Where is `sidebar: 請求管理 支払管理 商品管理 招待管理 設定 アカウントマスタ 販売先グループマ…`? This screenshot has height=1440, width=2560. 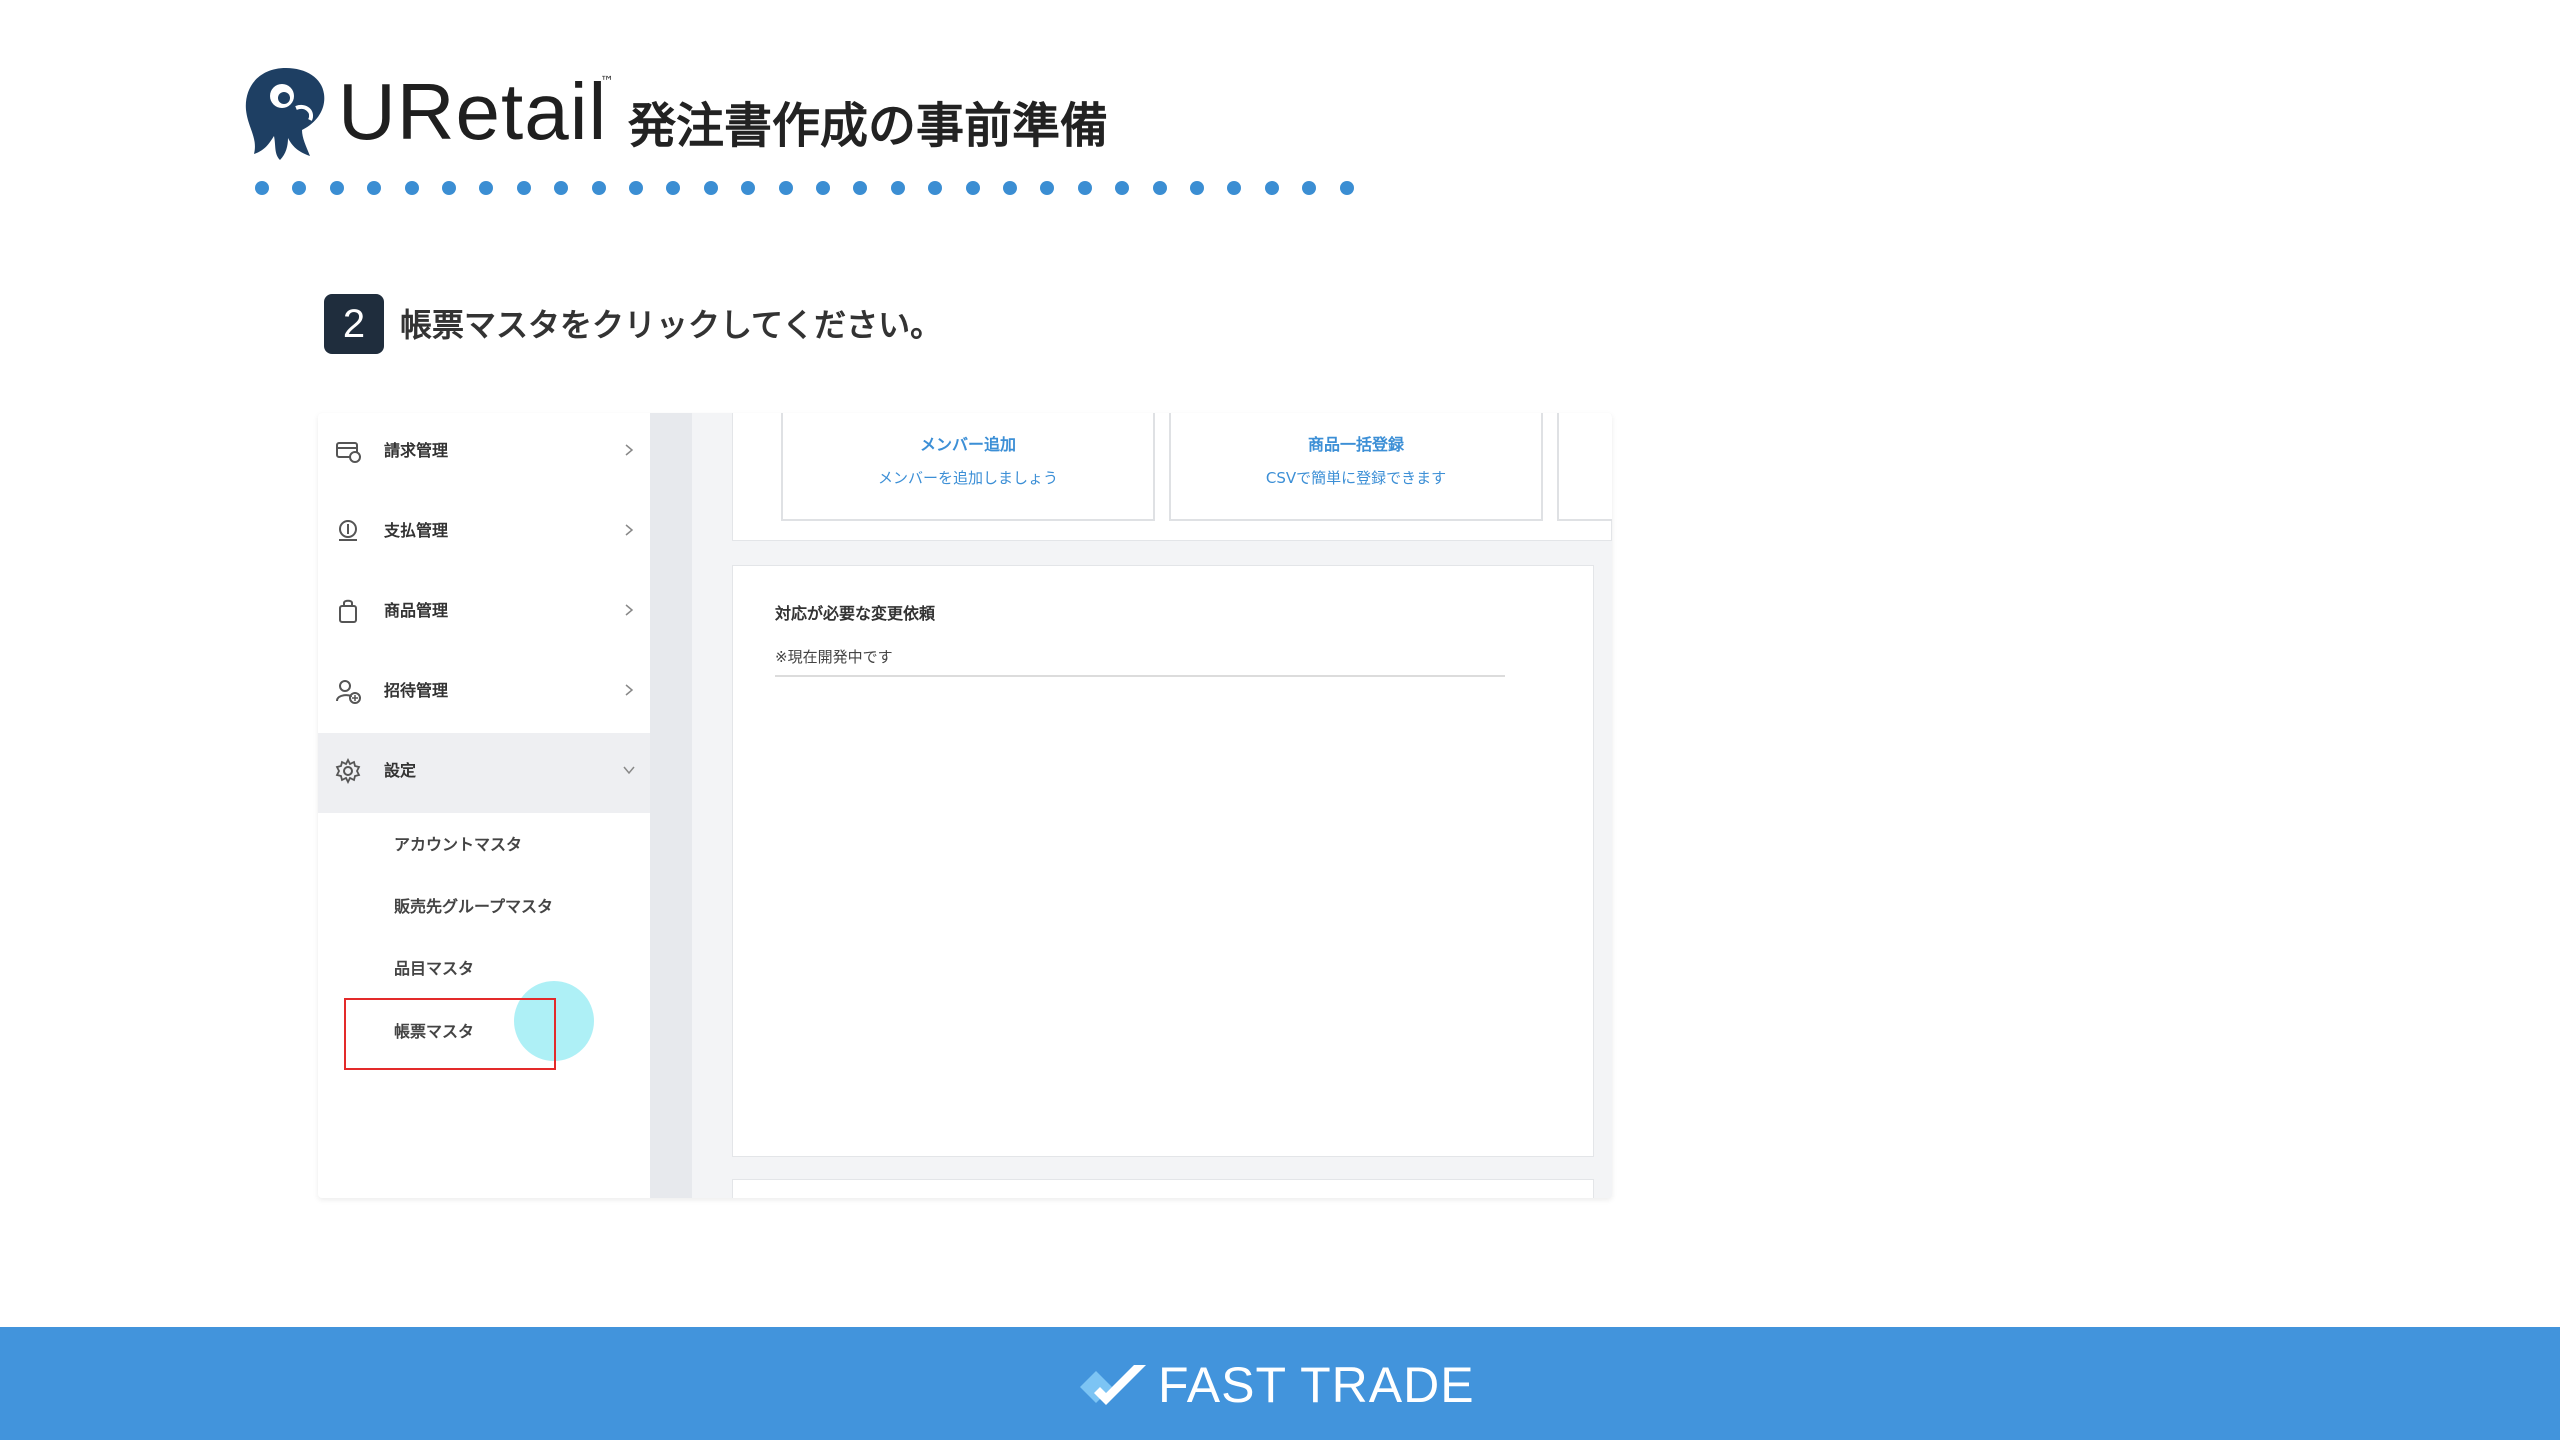 sidebar: 請求管理 支払管理 商品管理 招待管理 設定 アカウントマスタ 販売先グループマ… is located at coordinates (484, 805).